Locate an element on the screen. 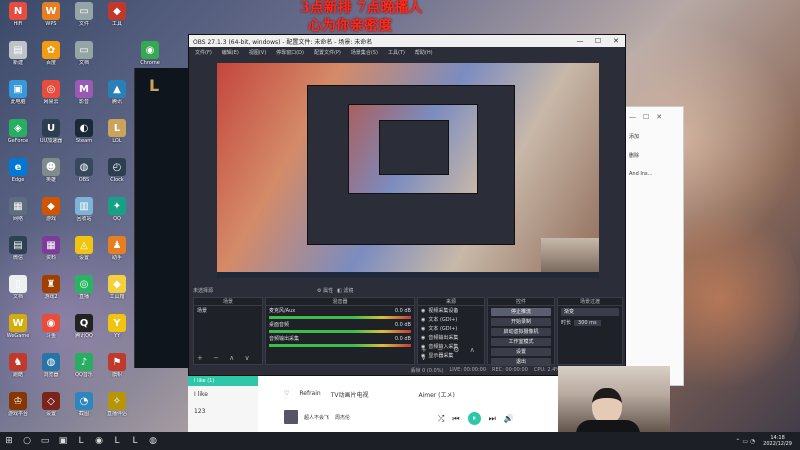 The image size is (800, 450). desktop-icon: ▲ 腾讯 is located at coordinates (117, 92).